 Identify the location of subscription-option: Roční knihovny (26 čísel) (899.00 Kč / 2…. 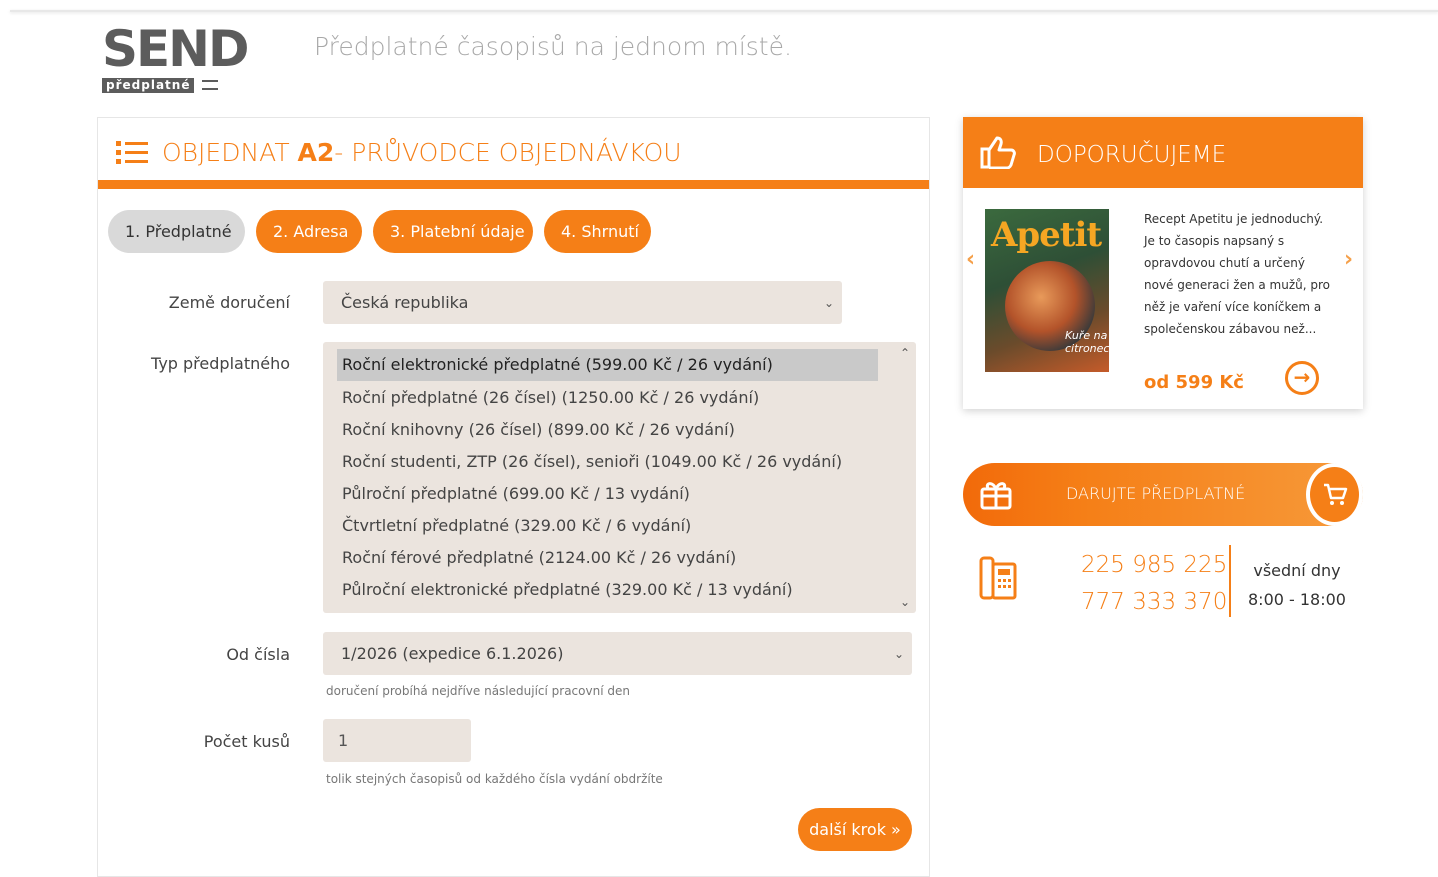
(538, 430).